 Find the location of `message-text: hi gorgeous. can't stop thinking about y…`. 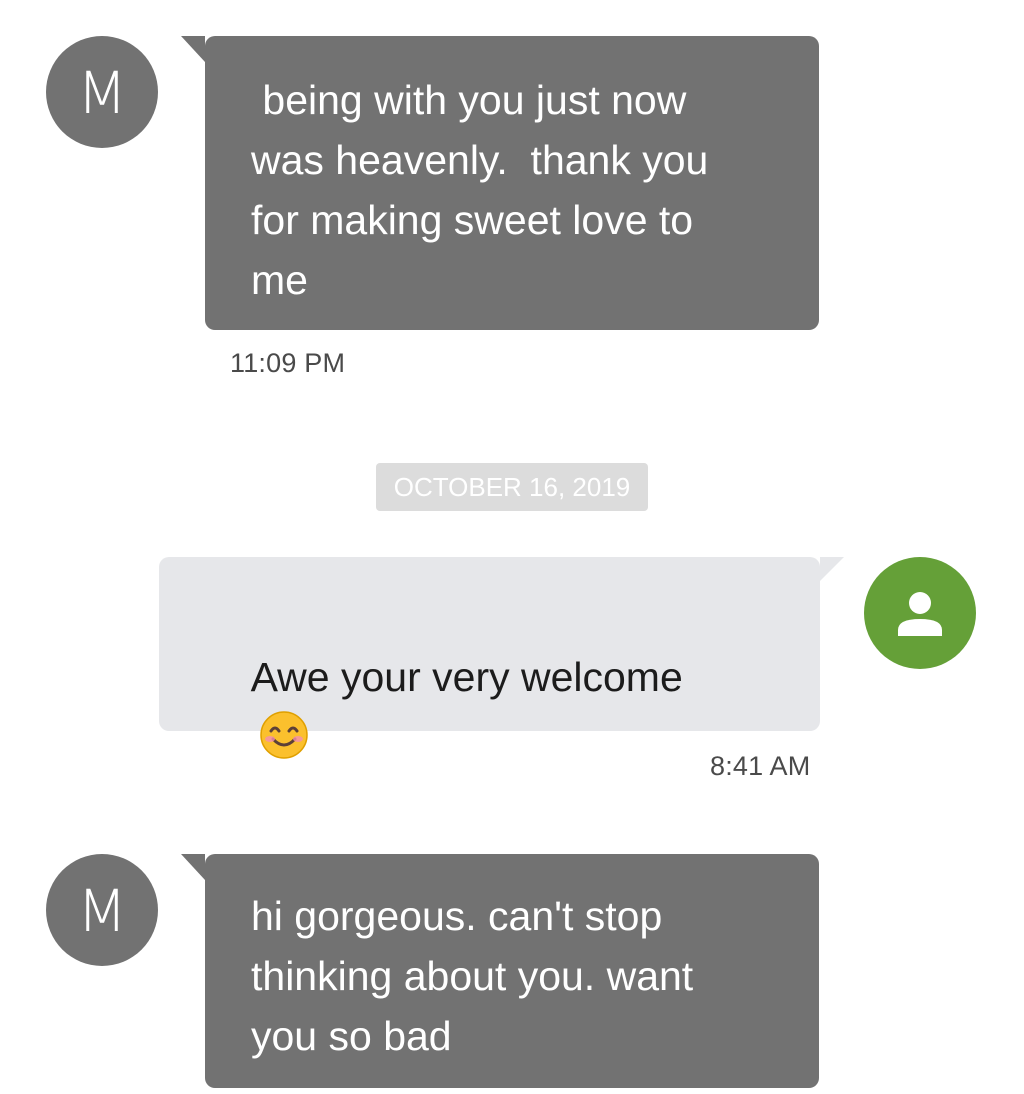

message-text: hi gorgeous. can't stop thinking about y… is located at coordinates (472, 976).